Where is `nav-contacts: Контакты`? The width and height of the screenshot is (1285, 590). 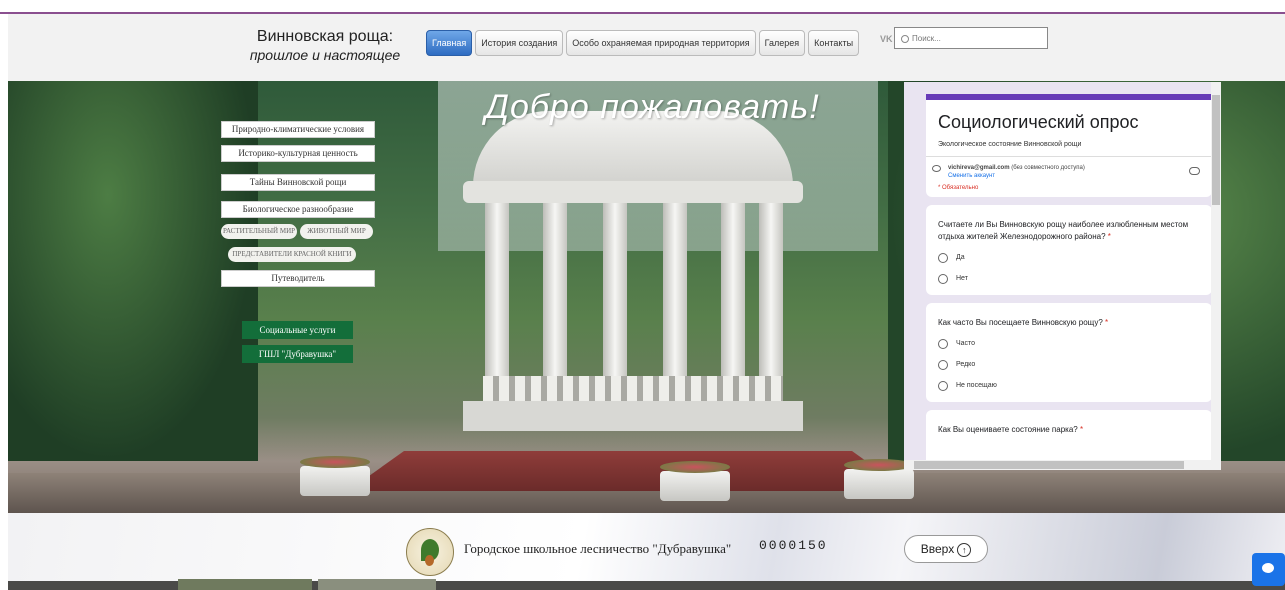
nav-contacts: Контакты is located at coordinates (834, 43).